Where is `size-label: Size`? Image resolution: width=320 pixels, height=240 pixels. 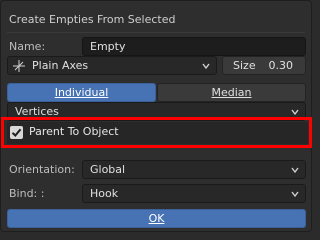
size-label: Size is located at coordinates (244, 65).